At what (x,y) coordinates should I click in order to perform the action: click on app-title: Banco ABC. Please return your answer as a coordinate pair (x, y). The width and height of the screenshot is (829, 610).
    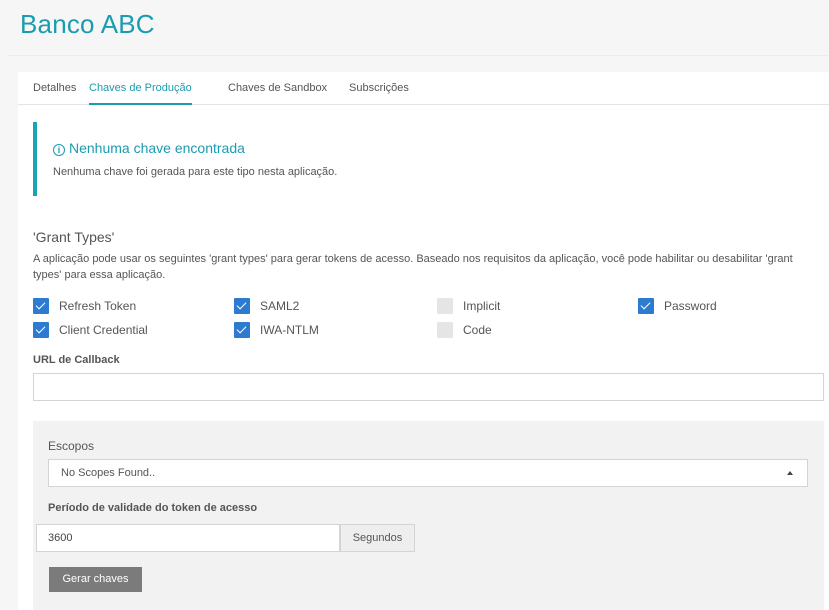
    Looking at the image, I should click on (87, 24).